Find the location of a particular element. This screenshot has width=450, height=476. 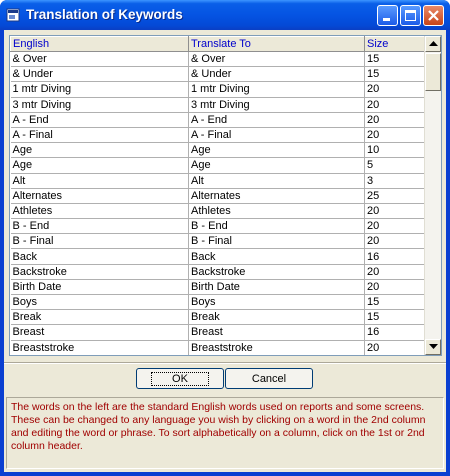

table-row: B - End B - End 20 is located at coordinates (217, 226).